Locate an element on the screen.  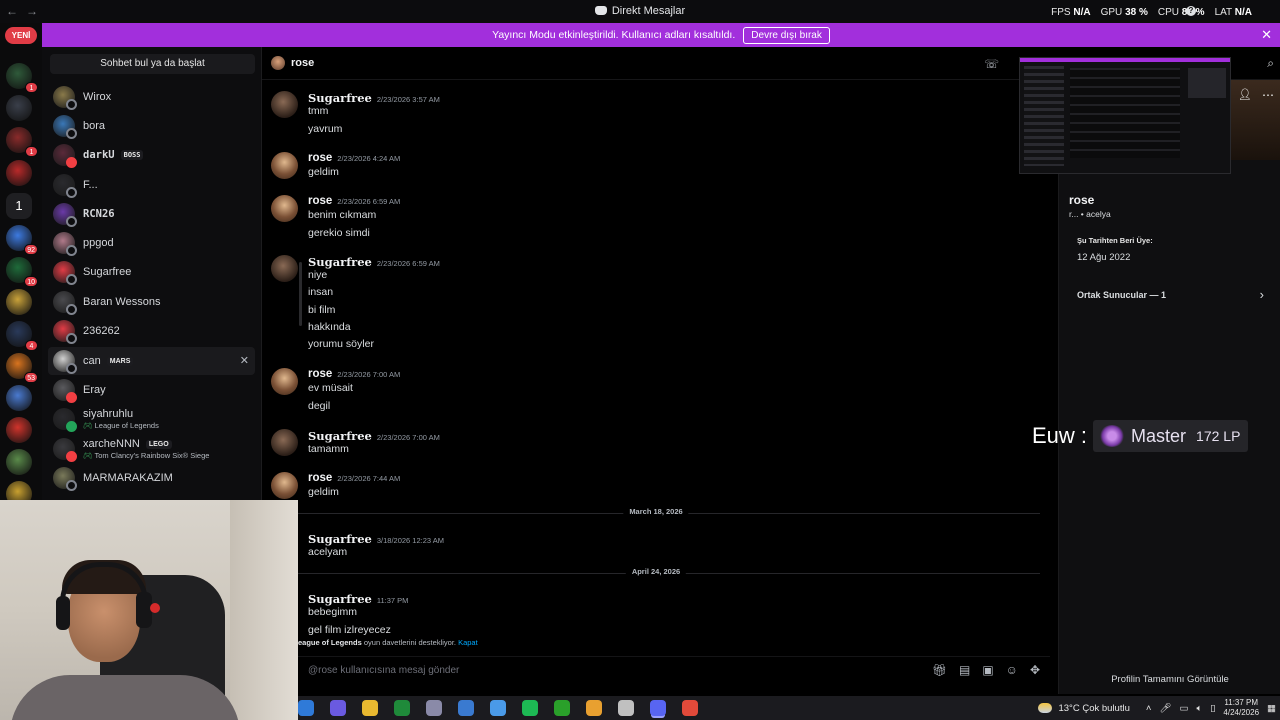
dm-item: can MARS ✕ is located at coordinates (151, 361).